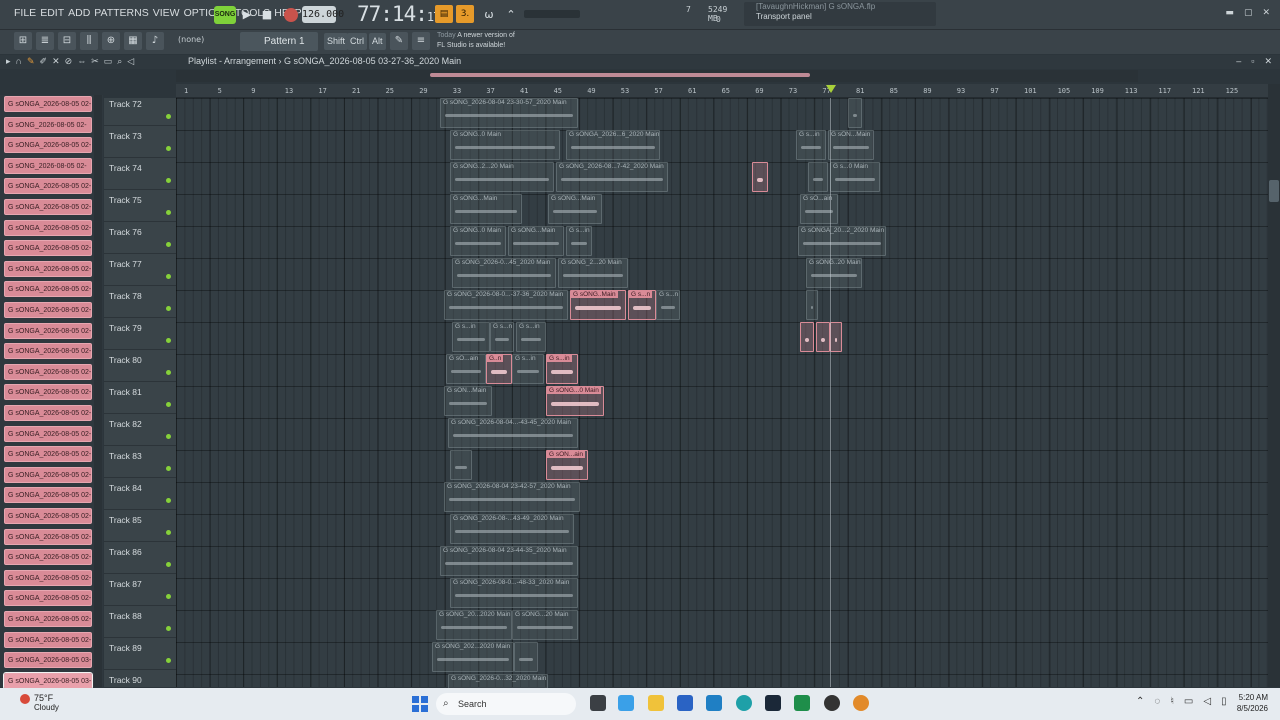 The image size is (1280, 720). I want to click on metronome-icon: ▤, so click(444, 14).